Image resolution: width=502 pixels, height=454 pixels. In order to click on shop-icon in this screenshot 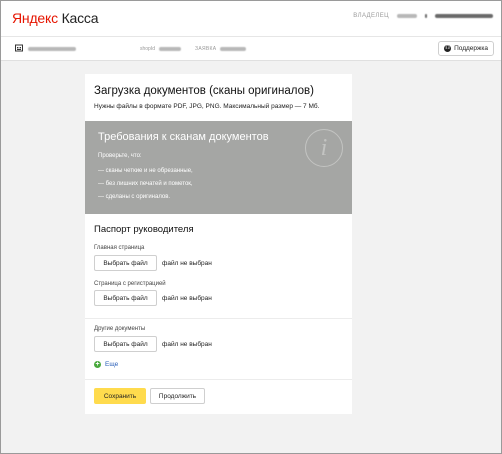, I will do `click(19, 48)`.